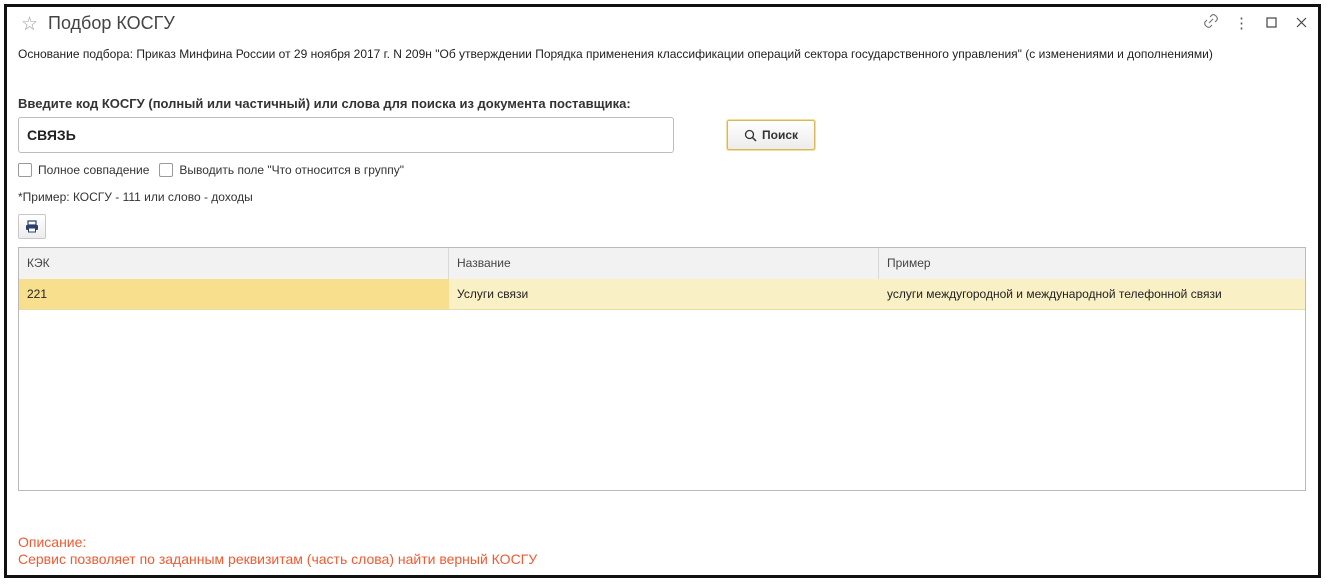  Describe the element at coordinates (234, 294) in the screenshot. I see `cell-code: 221` at that location.